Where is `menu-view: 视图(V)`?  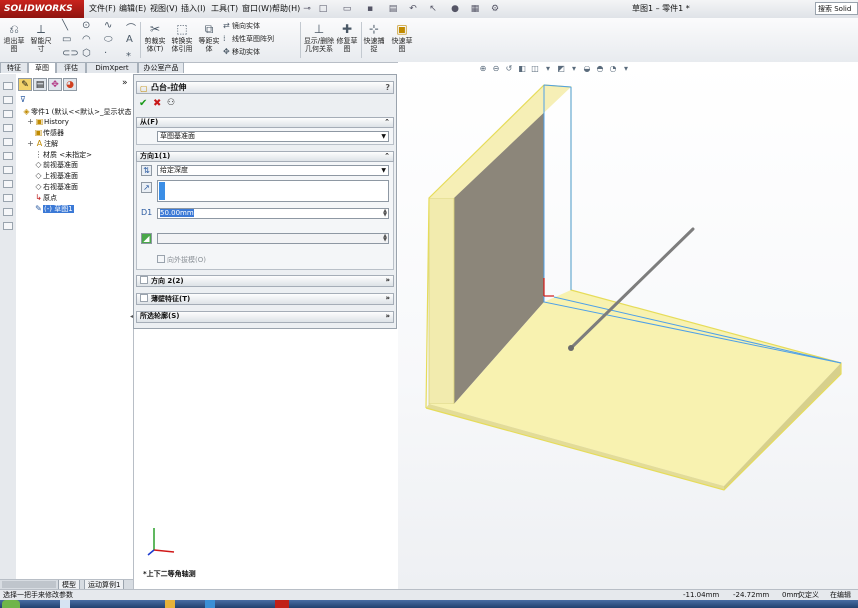 menu-view: 视图(V) is located at coordinates (164, 8).